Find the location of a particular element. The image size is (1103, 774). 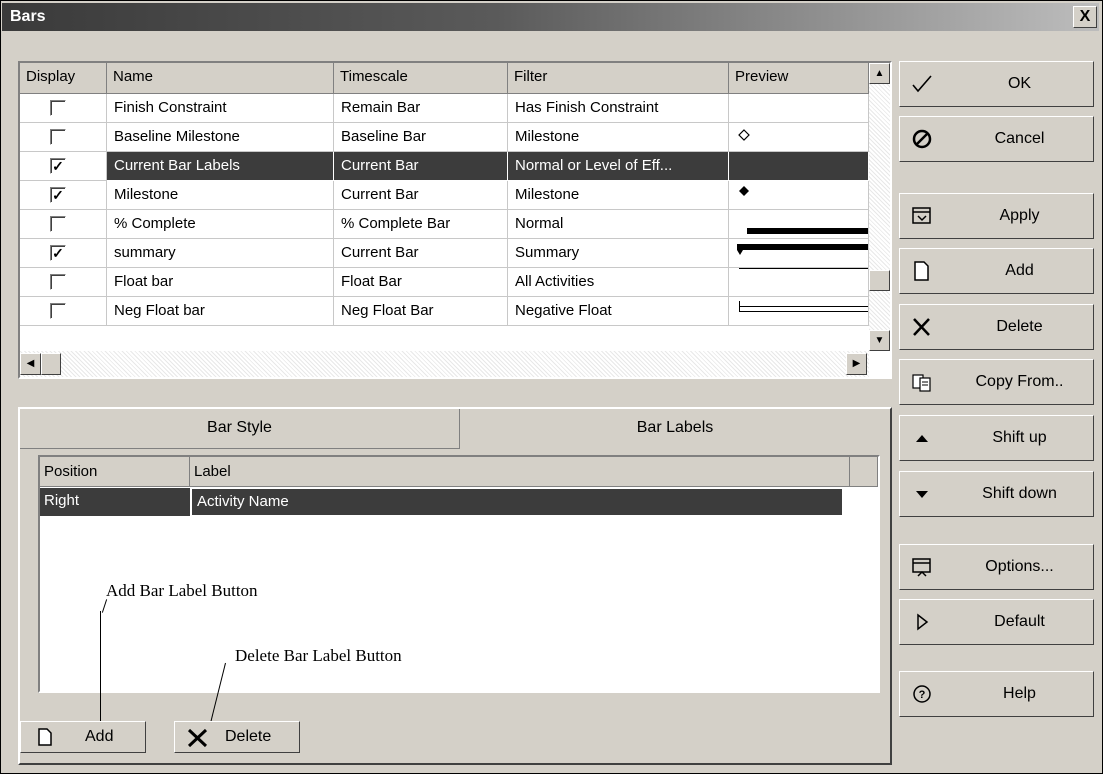

title-bar: Bars X is located at coordinates (550, 17).